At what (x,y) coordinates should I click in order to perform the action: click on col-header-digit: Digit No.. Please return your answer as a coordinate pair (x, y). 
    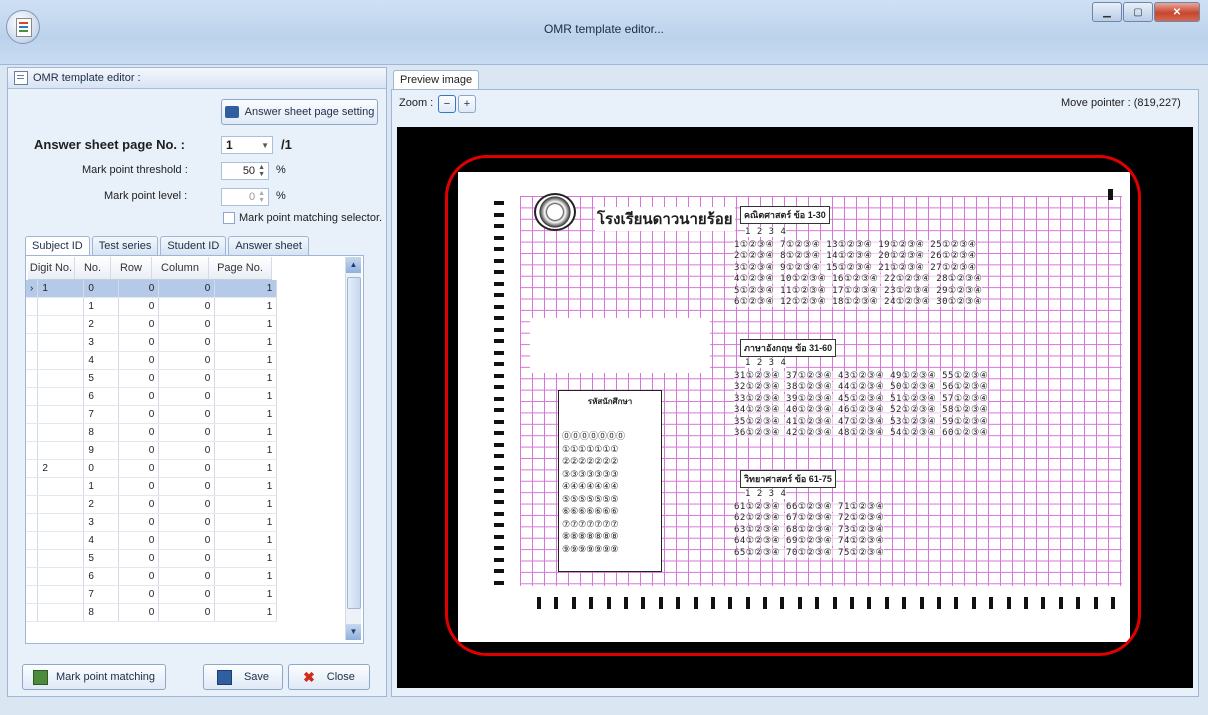
    Looking at the image, I should click on (51, 268).